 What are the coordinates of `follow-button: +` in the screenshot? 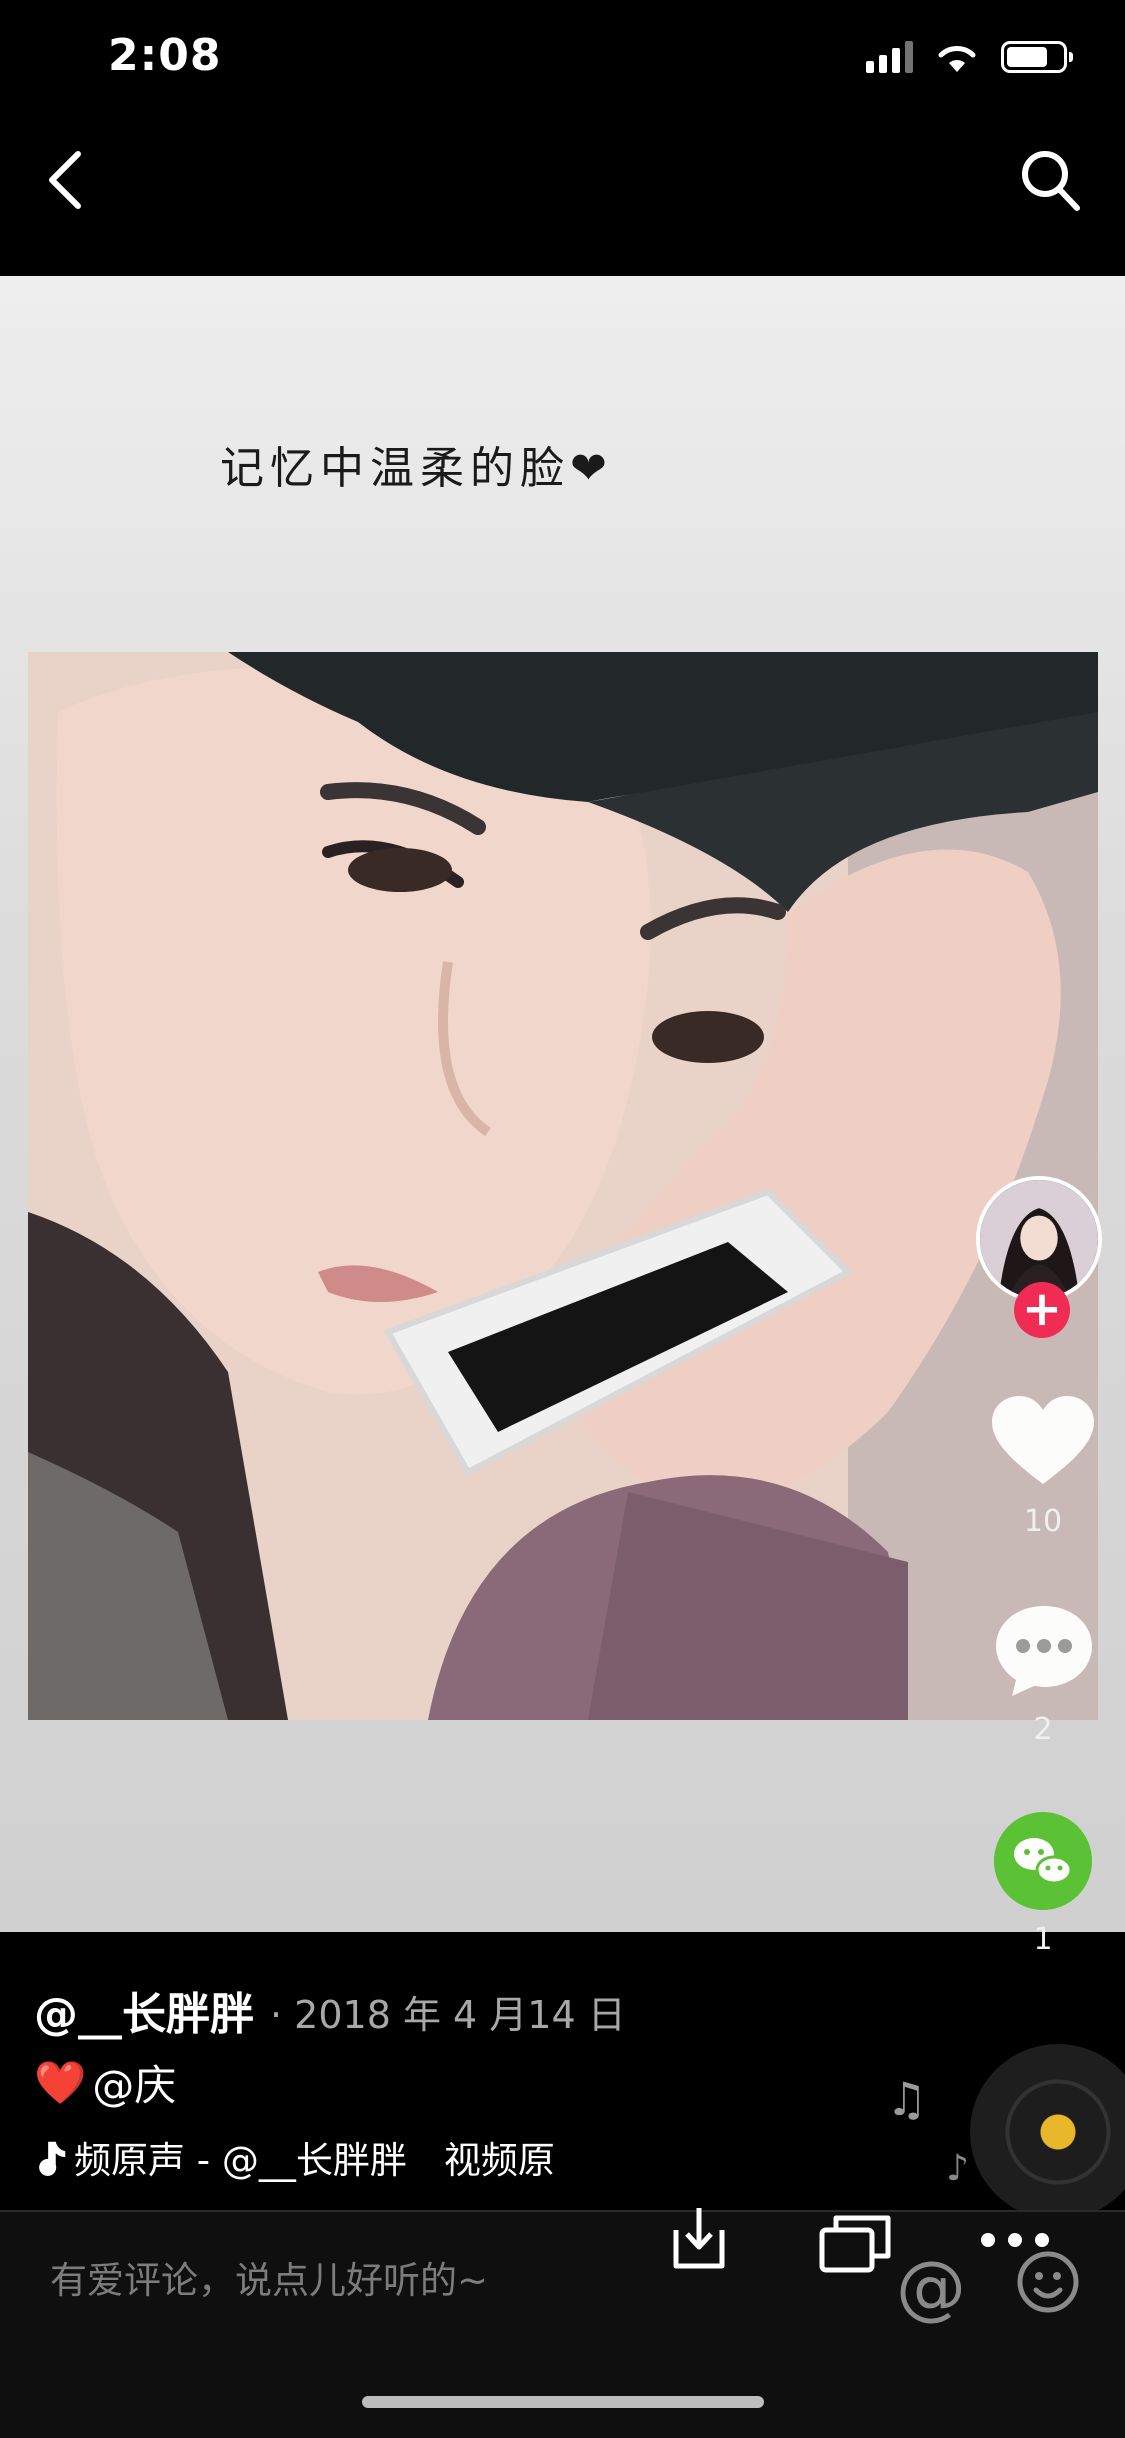 It's located at (1042, 1310).